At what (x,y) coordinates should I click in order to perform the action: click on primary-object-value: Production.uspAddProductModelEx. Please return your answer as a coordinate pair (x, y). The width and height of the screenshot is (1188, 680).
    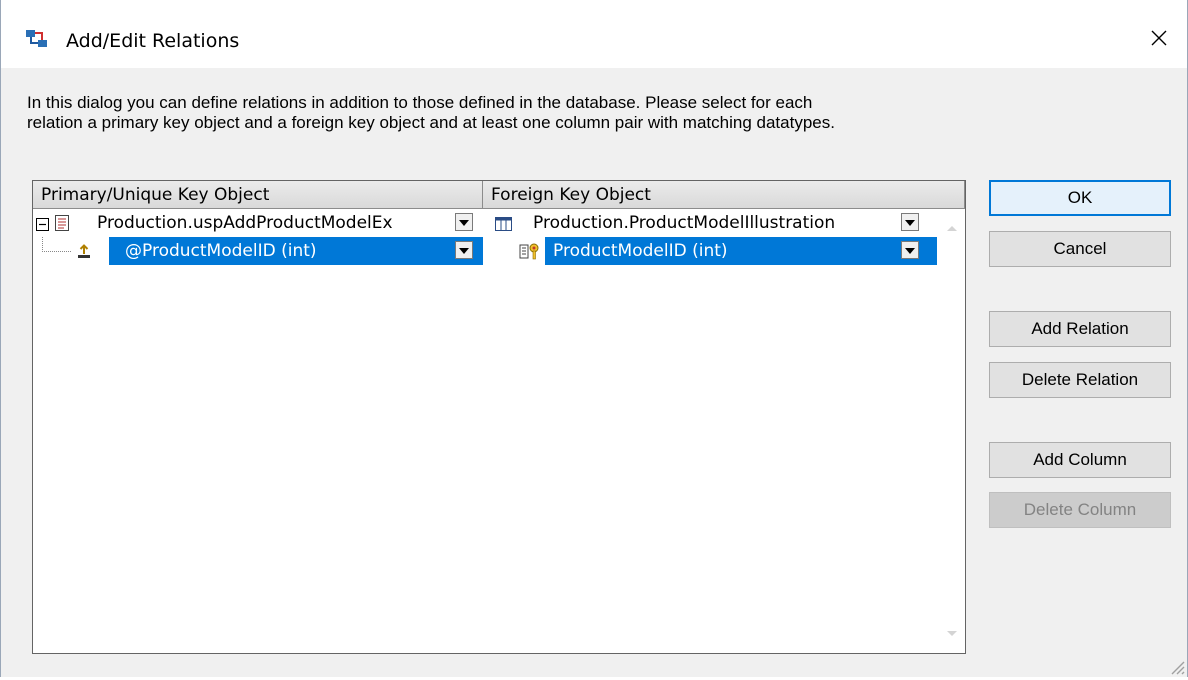
    Looking at the image, I should click on (245, 223).